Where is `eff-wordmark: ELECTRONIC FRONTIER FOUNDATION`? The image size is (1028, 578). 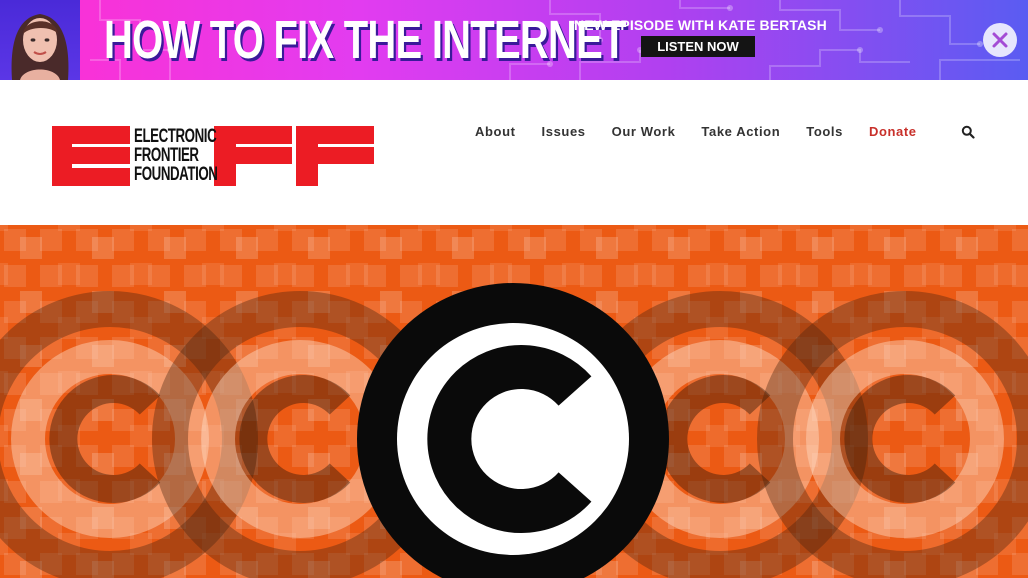 eff-wordmark: ELECTRONIC FRONTIER FOUNDATION is located at coordinates (176, 155).